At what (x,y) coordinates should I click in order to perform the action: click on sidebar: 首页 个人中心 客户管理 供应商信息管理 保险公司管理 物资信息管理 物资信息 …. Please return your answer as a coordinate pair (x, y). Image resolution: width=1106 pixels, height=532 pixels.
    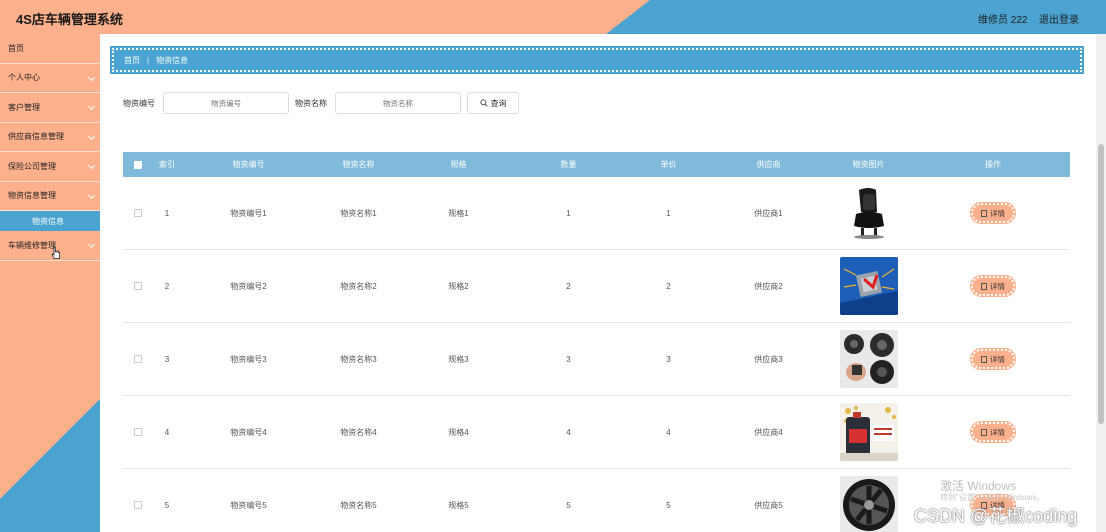
    Looking at the image, I should click on (50, 283).